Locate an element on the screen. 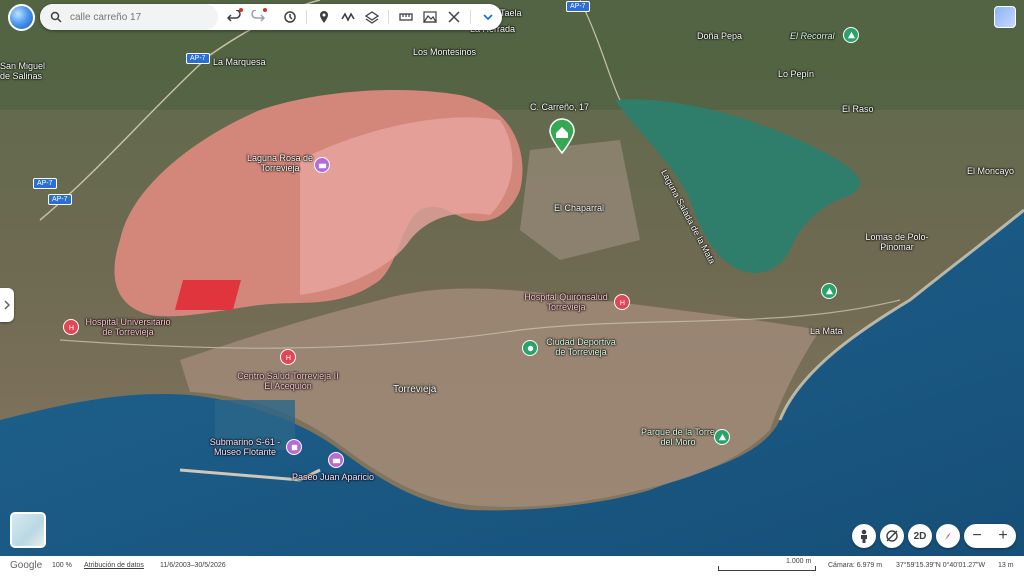 The image size is (1024, 576). sports-center-icon is located at coordinates (530, 348).